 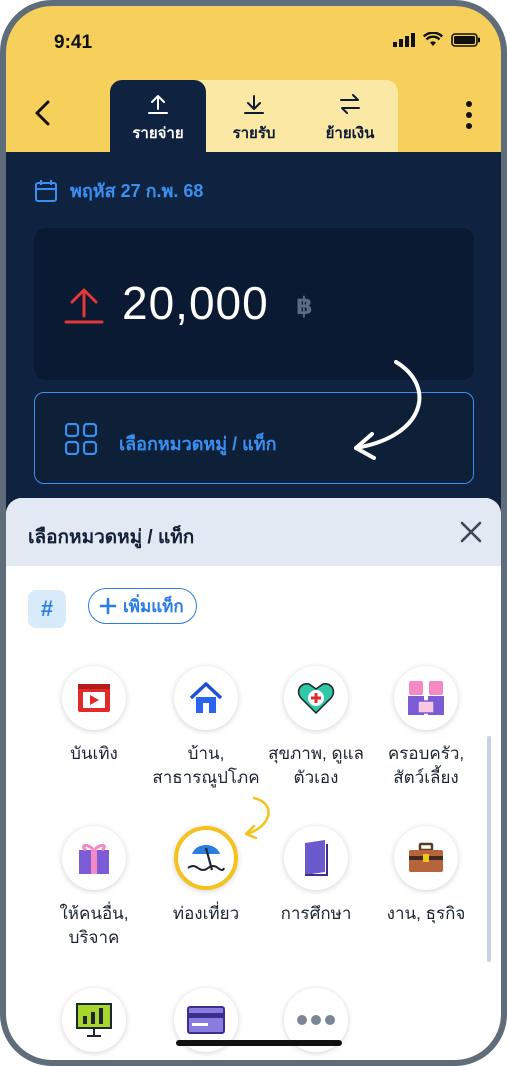 What do you see at coordinates (93, 926) in the screenshot?
I see `category-label: ให้คนอื่น, บริจาค` at bounding box center [93, 926].